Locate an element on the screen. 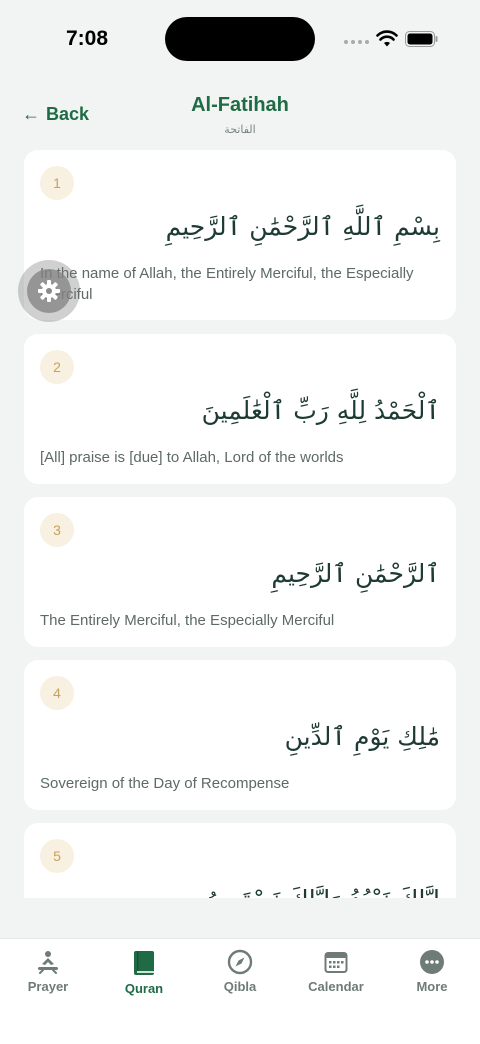  verse-number: 5 is located at coordinates (57, 856).